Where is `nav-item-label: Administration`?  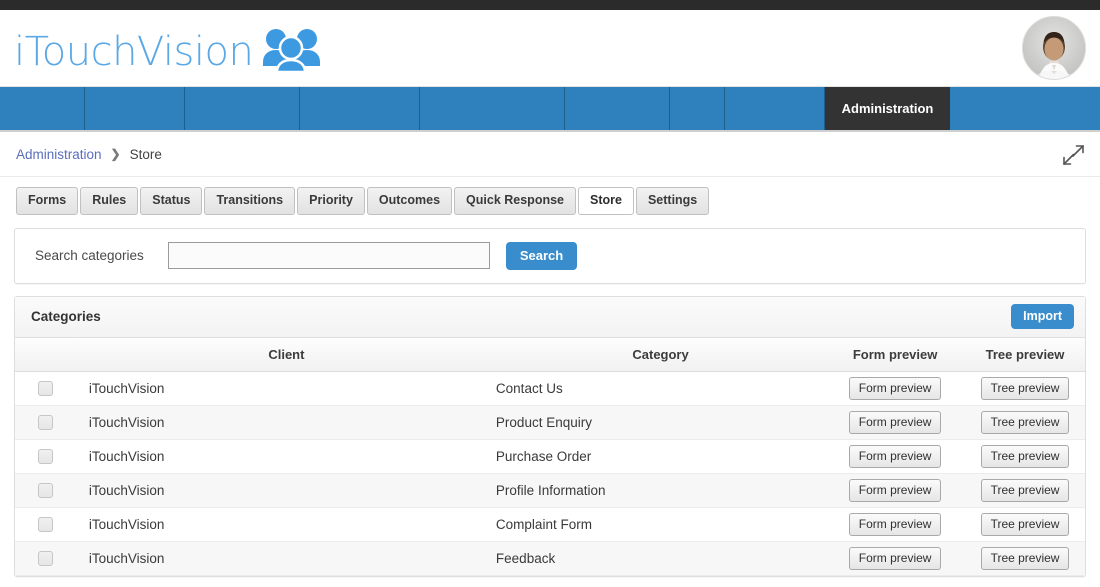
nav-item-label: Administration is located at coordinates (887, 108).